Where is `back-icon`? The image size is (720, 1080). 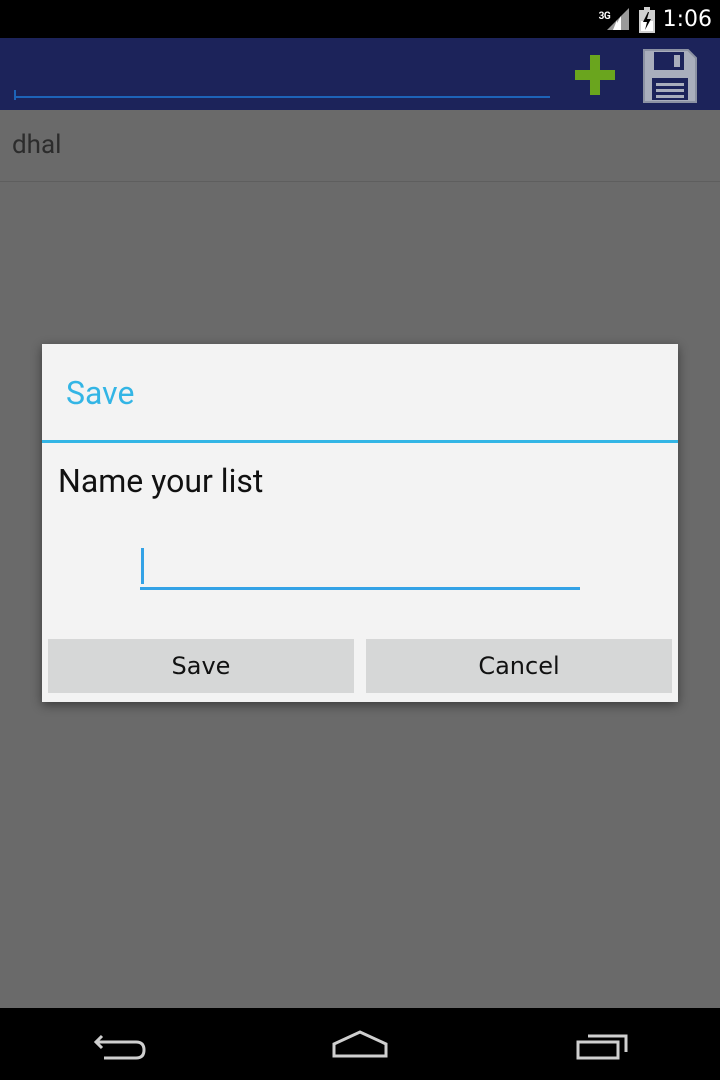
back-icon is located at coordinates (119, 1047).